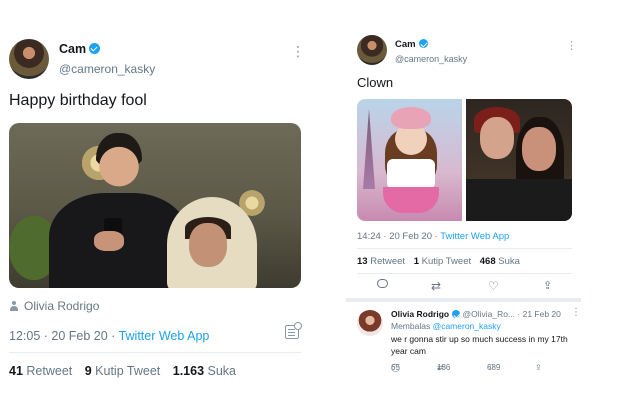  What do you see at coordinates (411, 118) in the screenshot?
I see `doll-hat` at bounding box center [411, 118].